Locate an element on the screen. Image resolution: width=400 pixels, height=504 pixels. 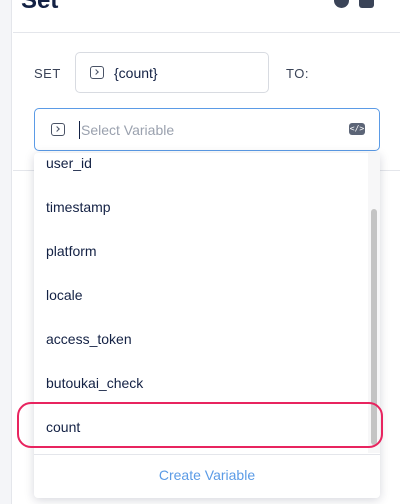
to-label: TO: is located at coordinates (297, 73).